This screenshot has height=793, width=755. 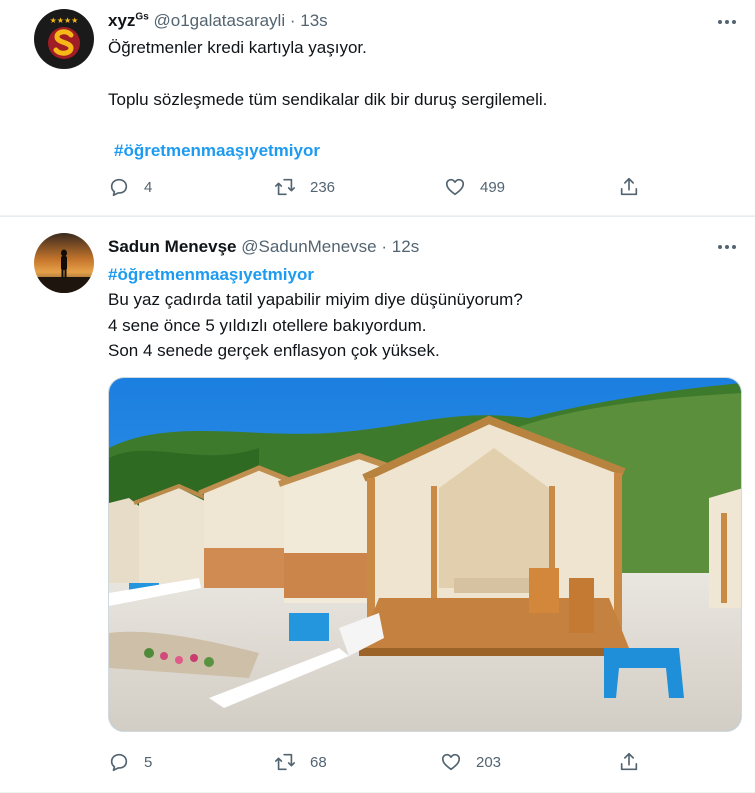 I want to click on display-name: Sadun Menevşe, so click(x=172, y=246).